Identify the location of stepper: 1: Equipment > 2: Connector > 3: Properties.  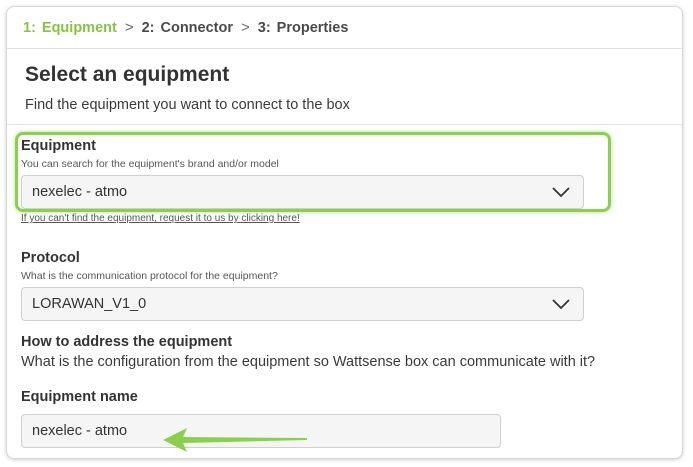
(344, 28).